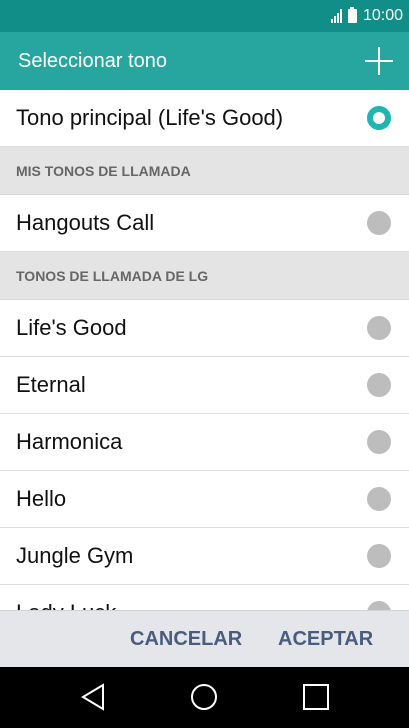  What do you see at coordinates (204, 499) in the screenshot?
I see `list-item: Hello` at bounding box center [204, 499].